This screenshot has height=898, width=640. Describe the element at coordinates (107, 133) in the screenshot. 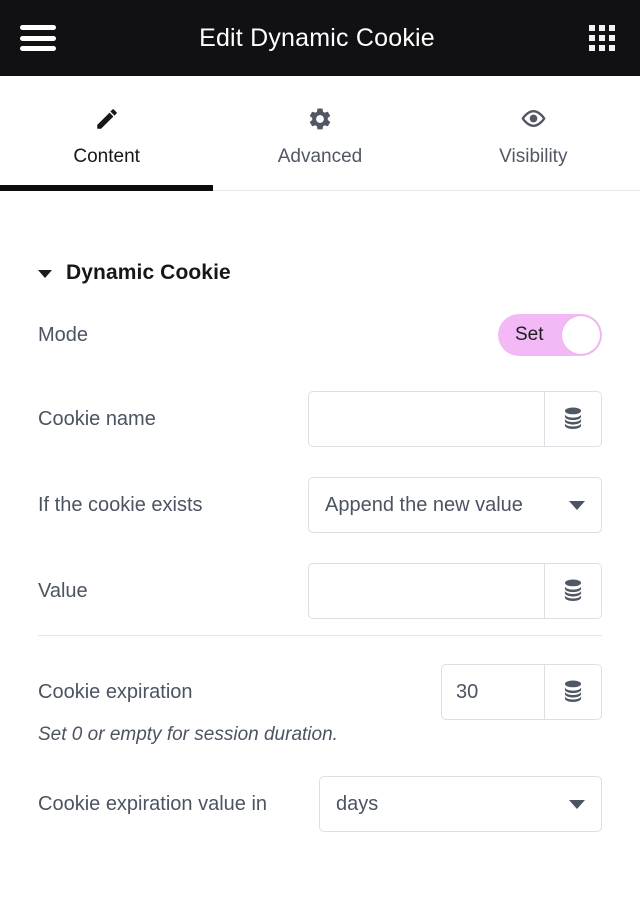

I see `tab-content: Content` at that location.